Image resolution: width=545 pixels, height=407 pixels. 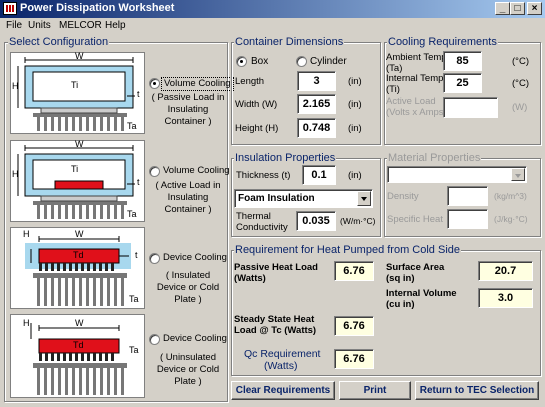 I want to click on active-load-input, so click(x=470, y=107).